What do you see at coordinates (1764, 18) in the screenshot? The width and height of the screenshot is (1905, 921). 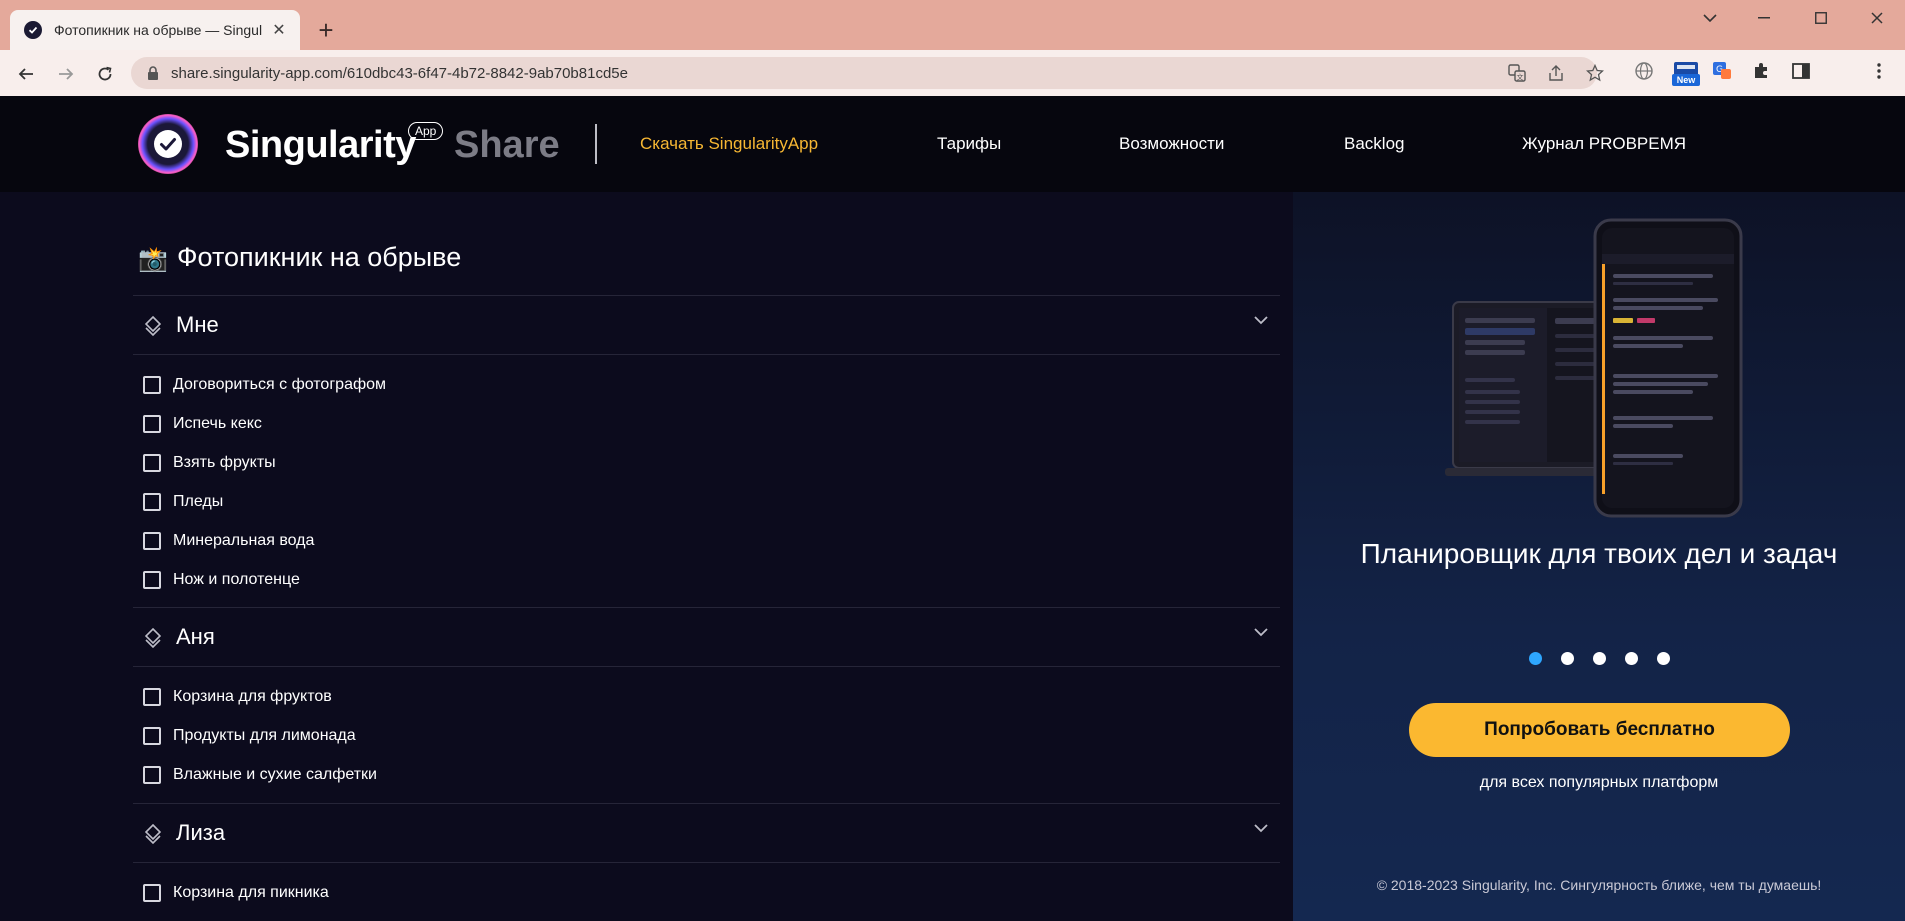 I see `minimize-button` at bounding box center [1764, 18].